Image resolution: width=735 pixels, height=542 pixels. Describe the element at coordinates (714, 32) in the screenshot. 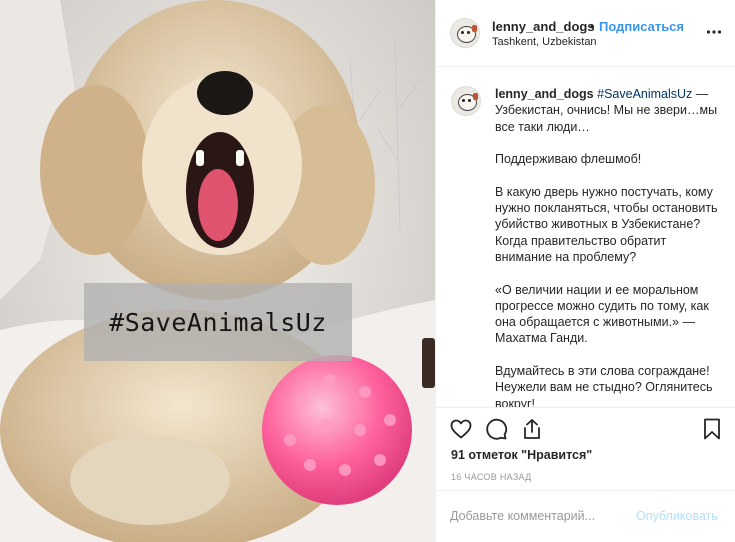

I see `more-horizontal-icon` at that location.